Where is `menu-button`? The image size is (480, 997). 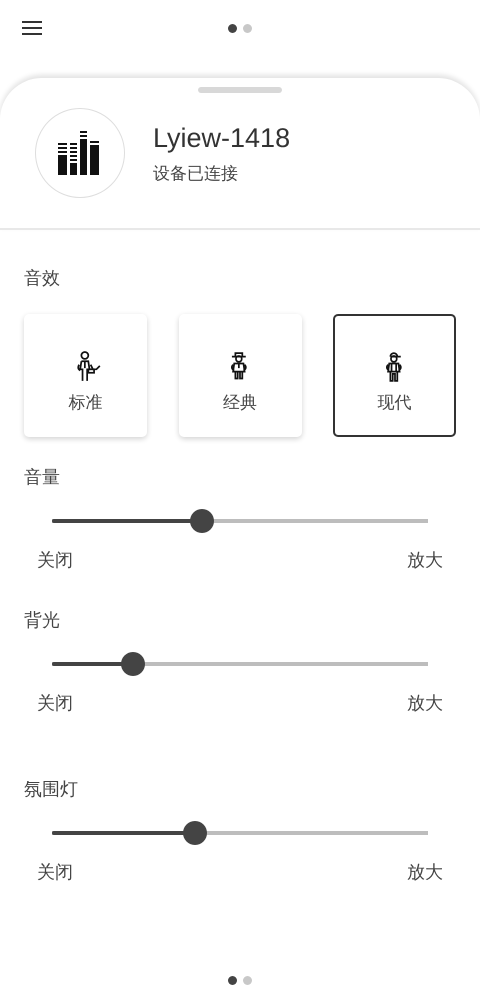
menu-button is located at coordinates (32, 28).